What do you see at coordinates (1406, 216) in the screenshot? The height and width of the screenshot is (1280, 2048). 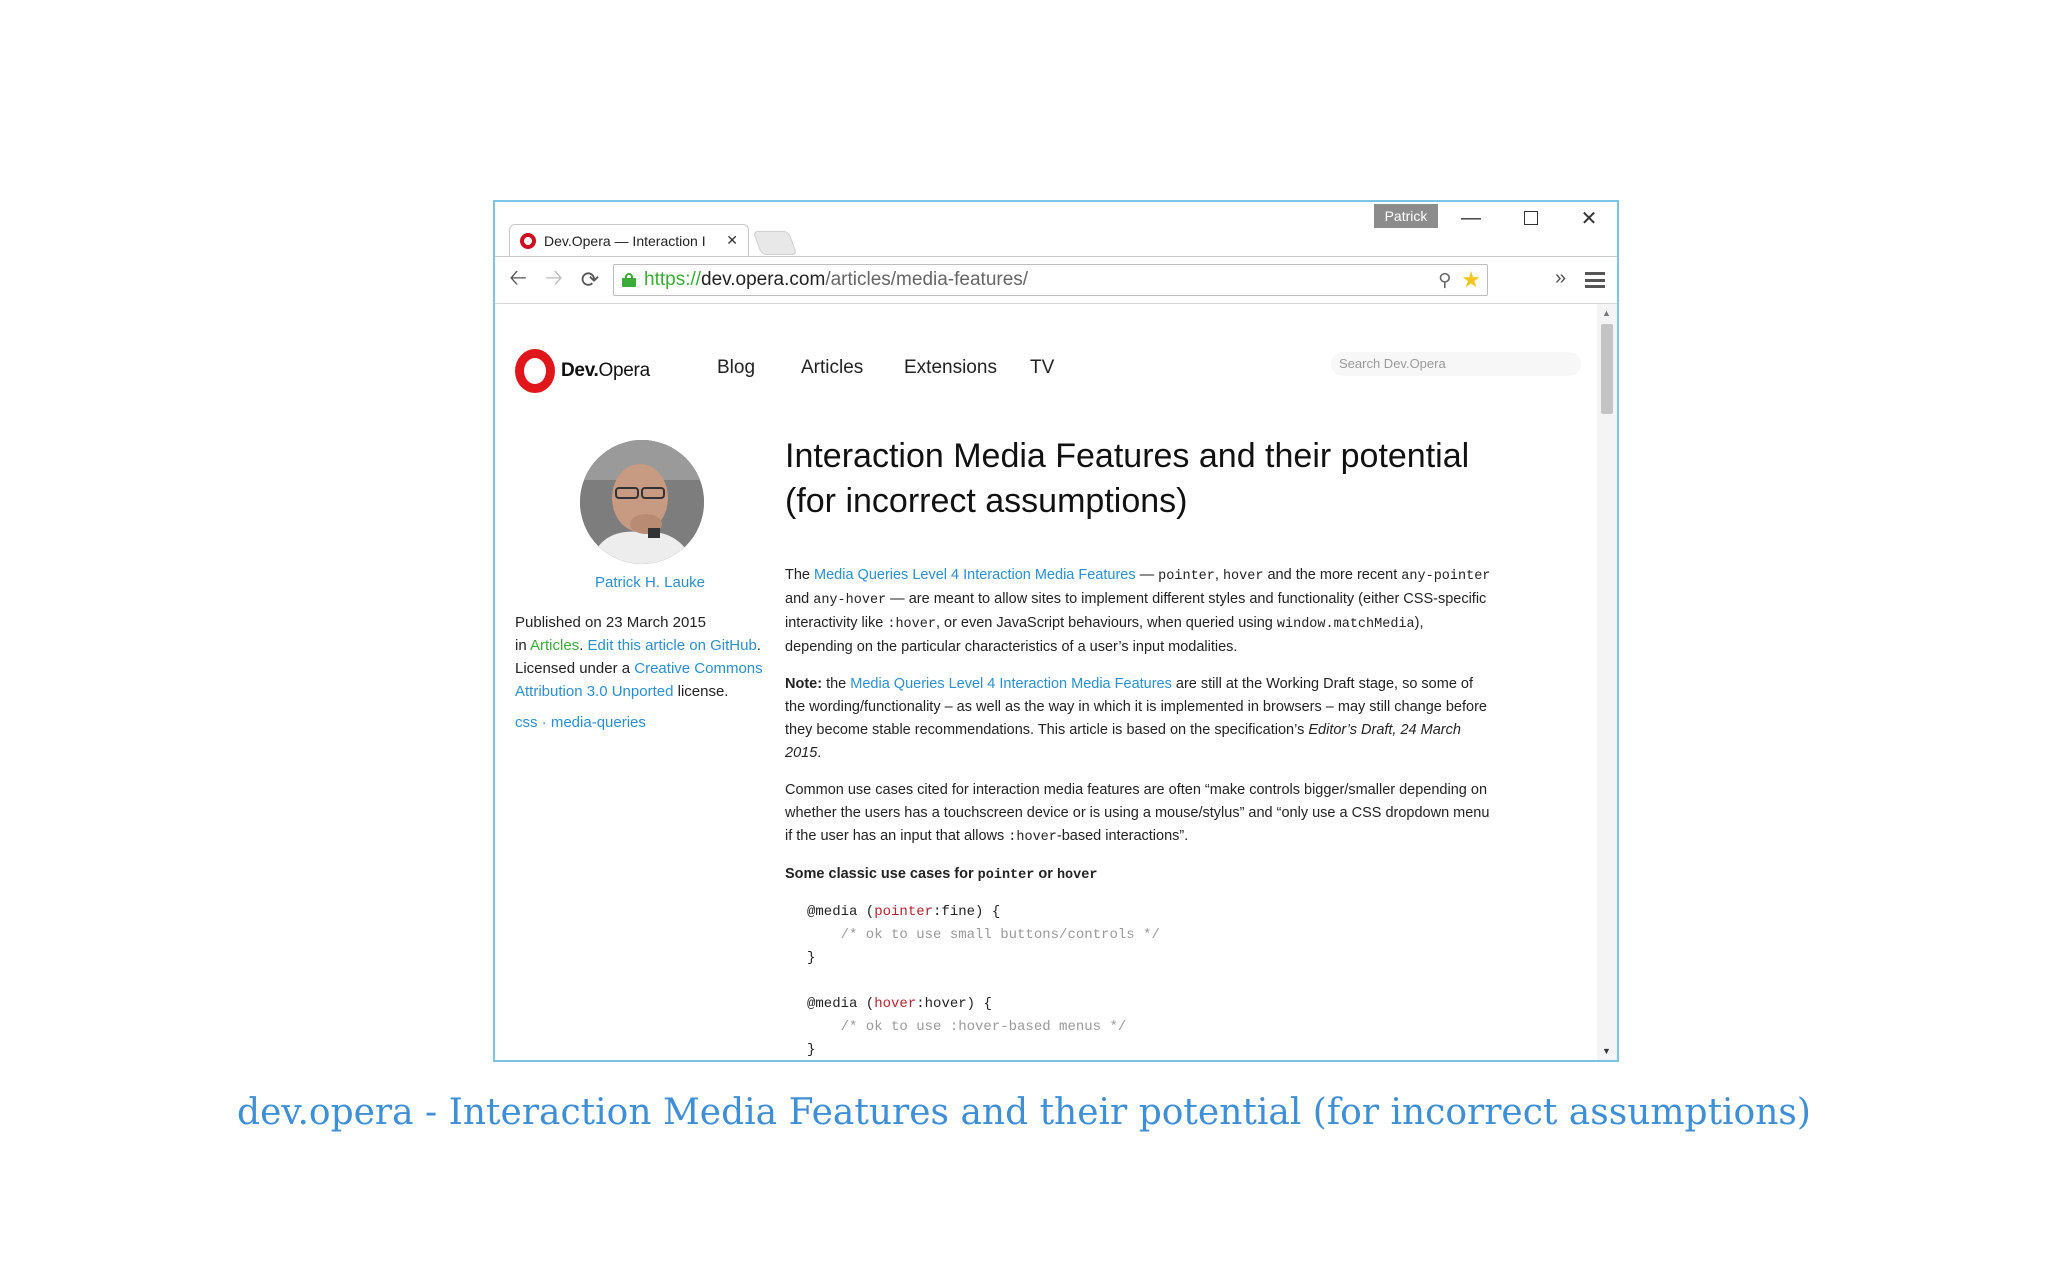 I see `profile-button: Patrick` at bounding box center [1406, 216].